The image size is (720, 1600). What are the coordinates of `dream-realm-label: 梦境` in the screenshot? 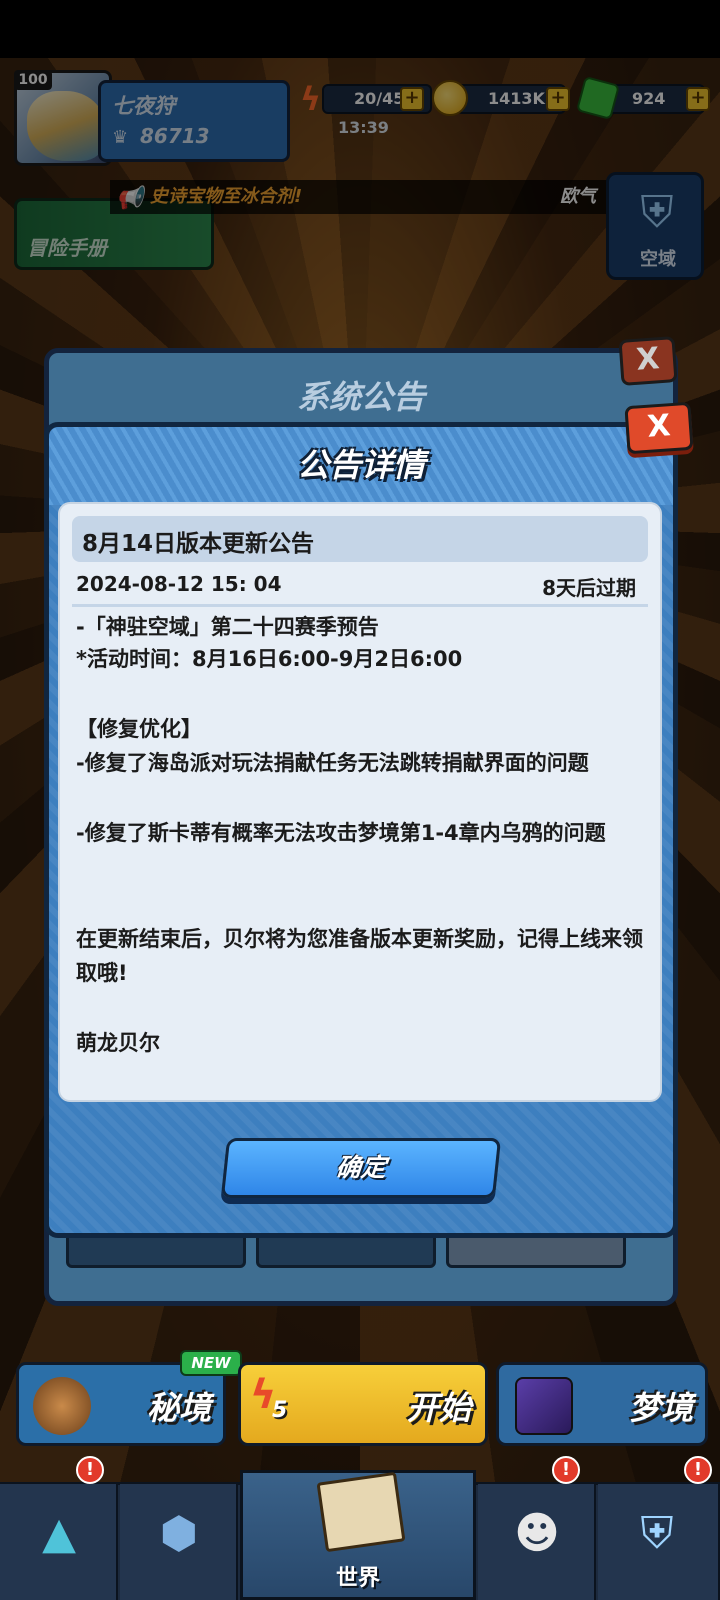 It's located at (660, 1408).